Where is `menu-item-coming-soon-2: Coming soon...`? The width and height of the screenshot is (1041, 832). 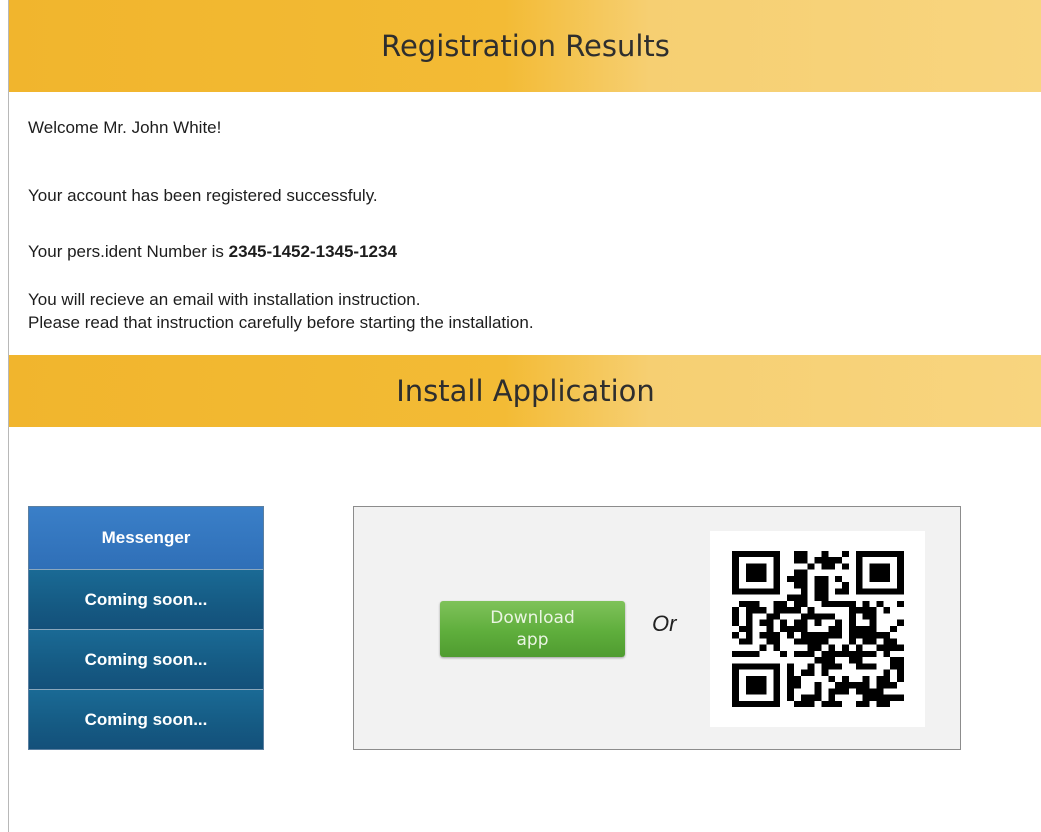 menu-item-coming-soon-2: Coming soon... is located at coordinates (146, 659).